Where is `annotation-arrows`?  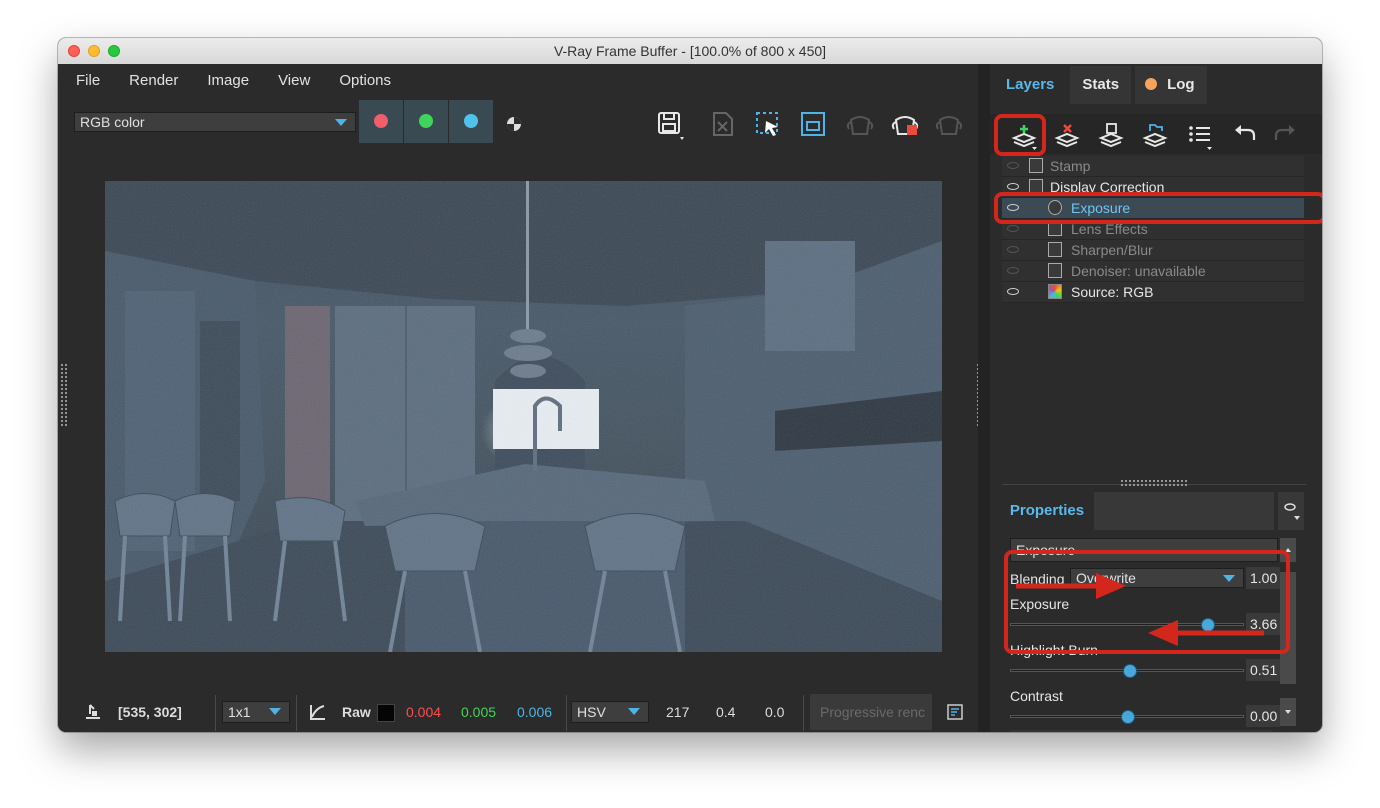
annotation-arrows is located at coordinates (1140, 609).